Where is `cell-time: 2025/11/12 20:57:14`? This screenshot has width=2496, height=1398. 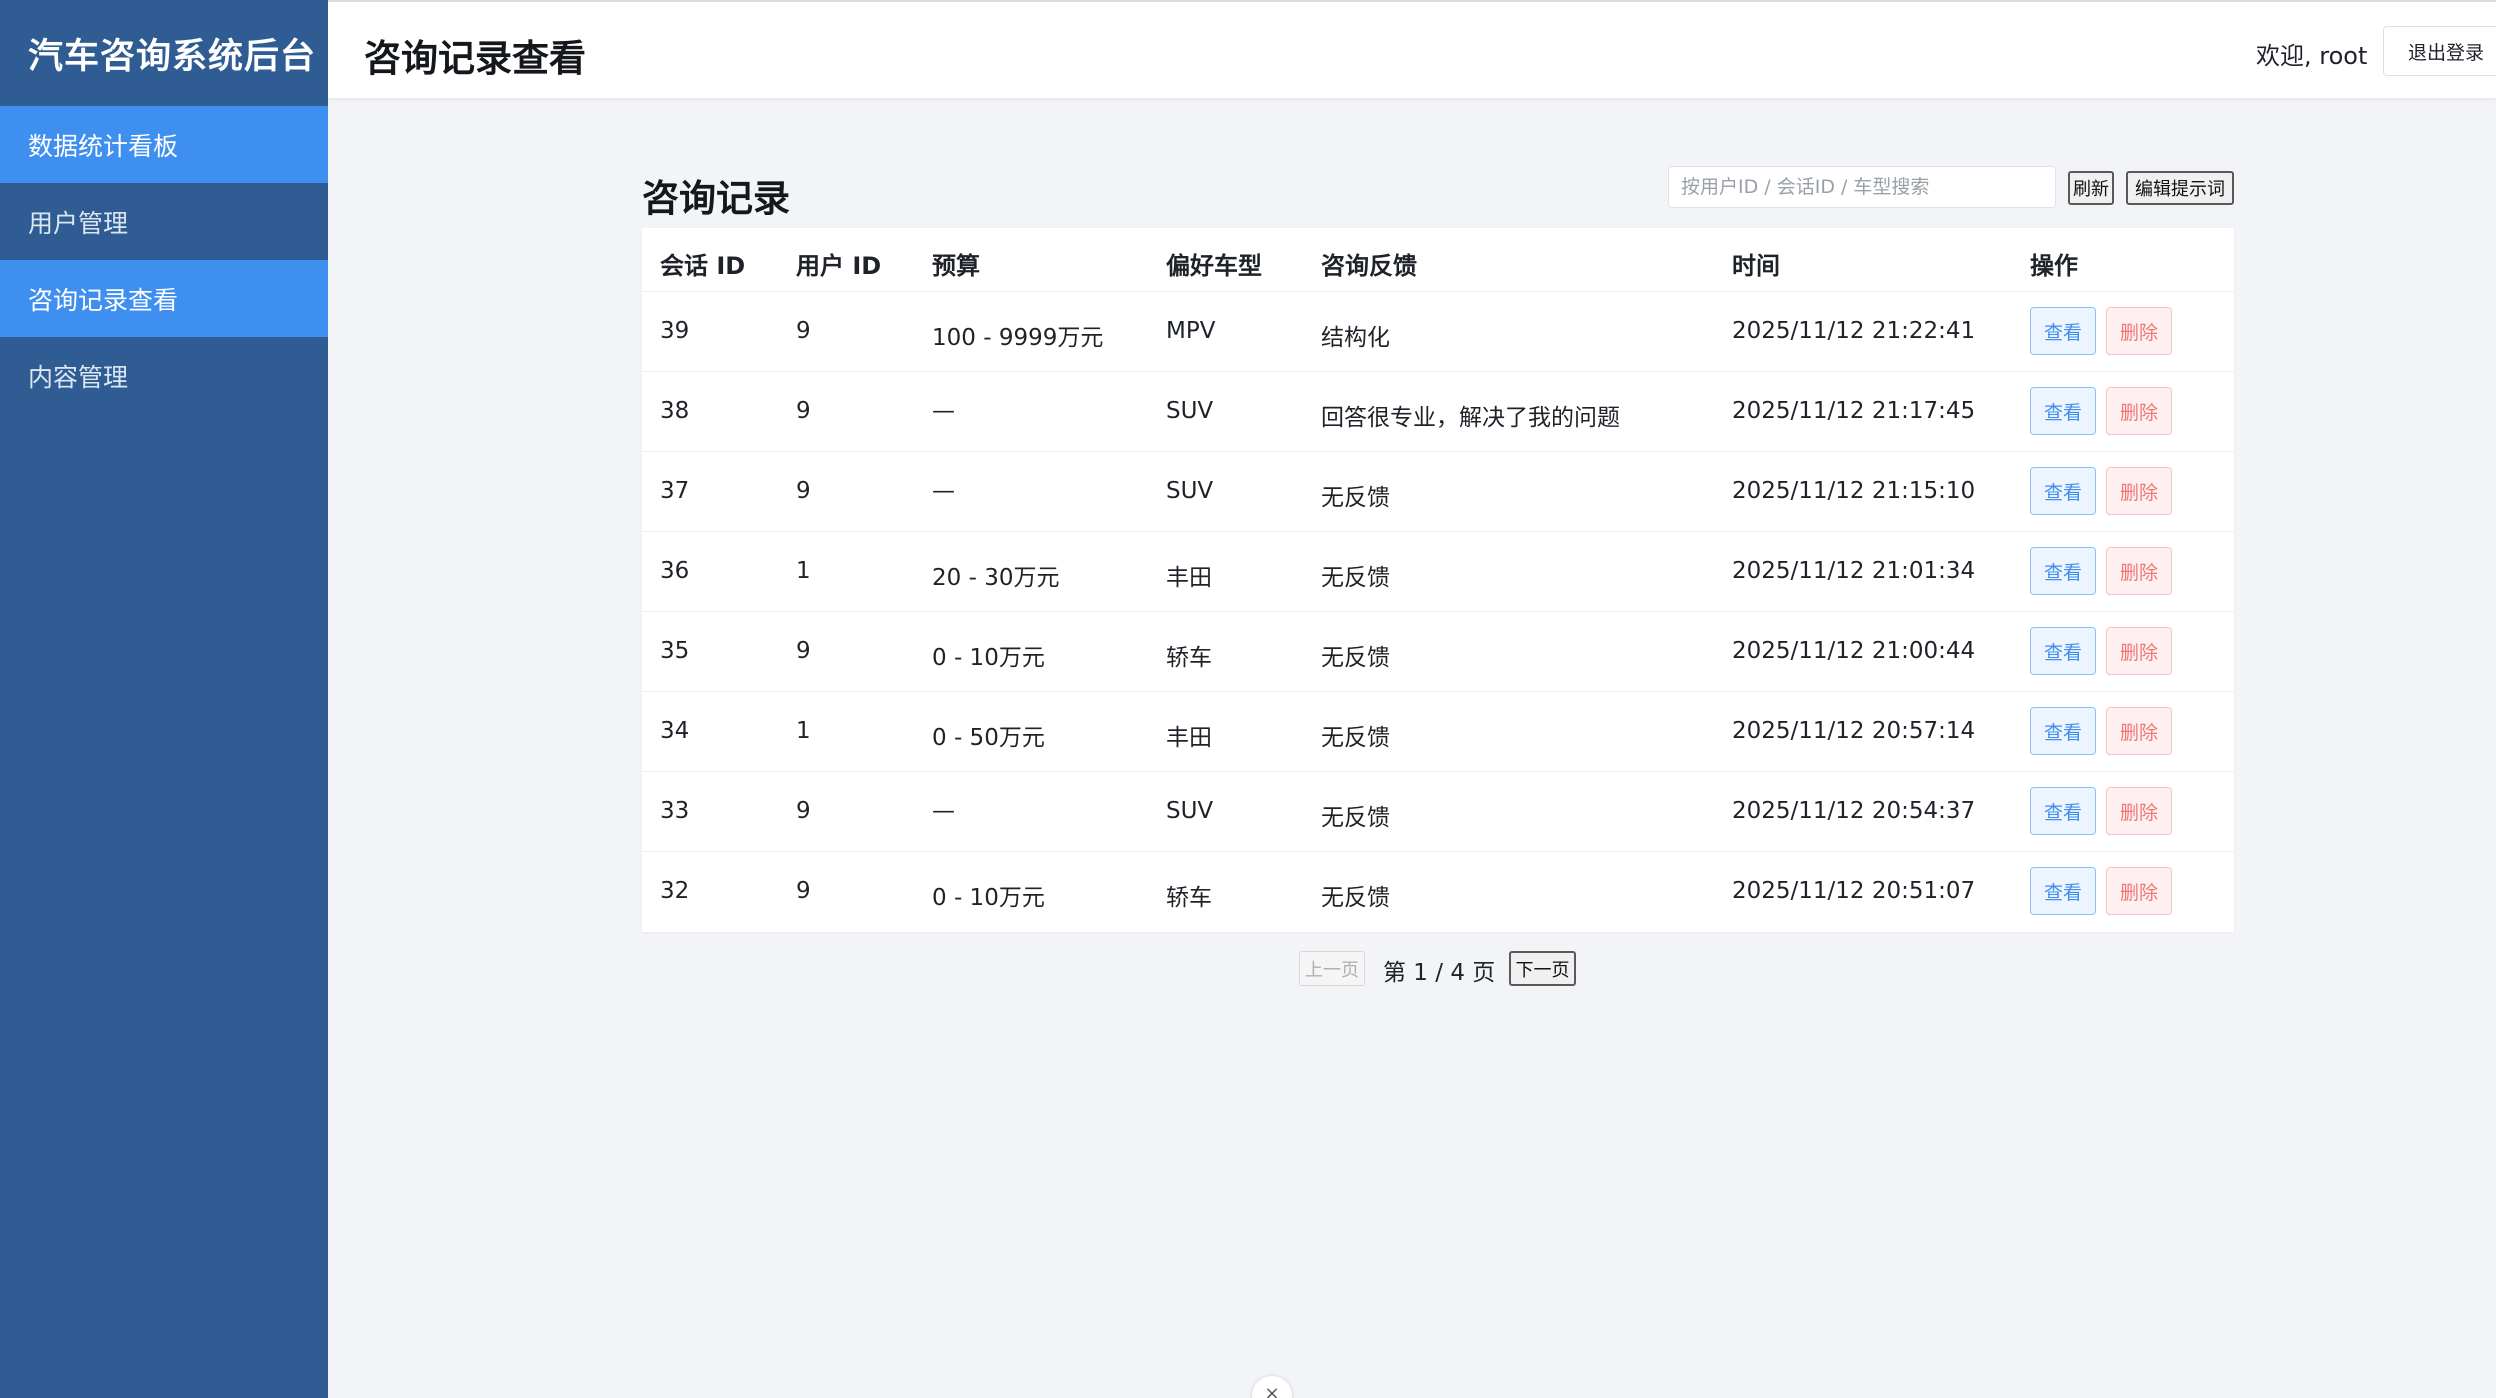 cell-time: 2025/11/12 20:57:14 is located at coordinates (1854, 731).